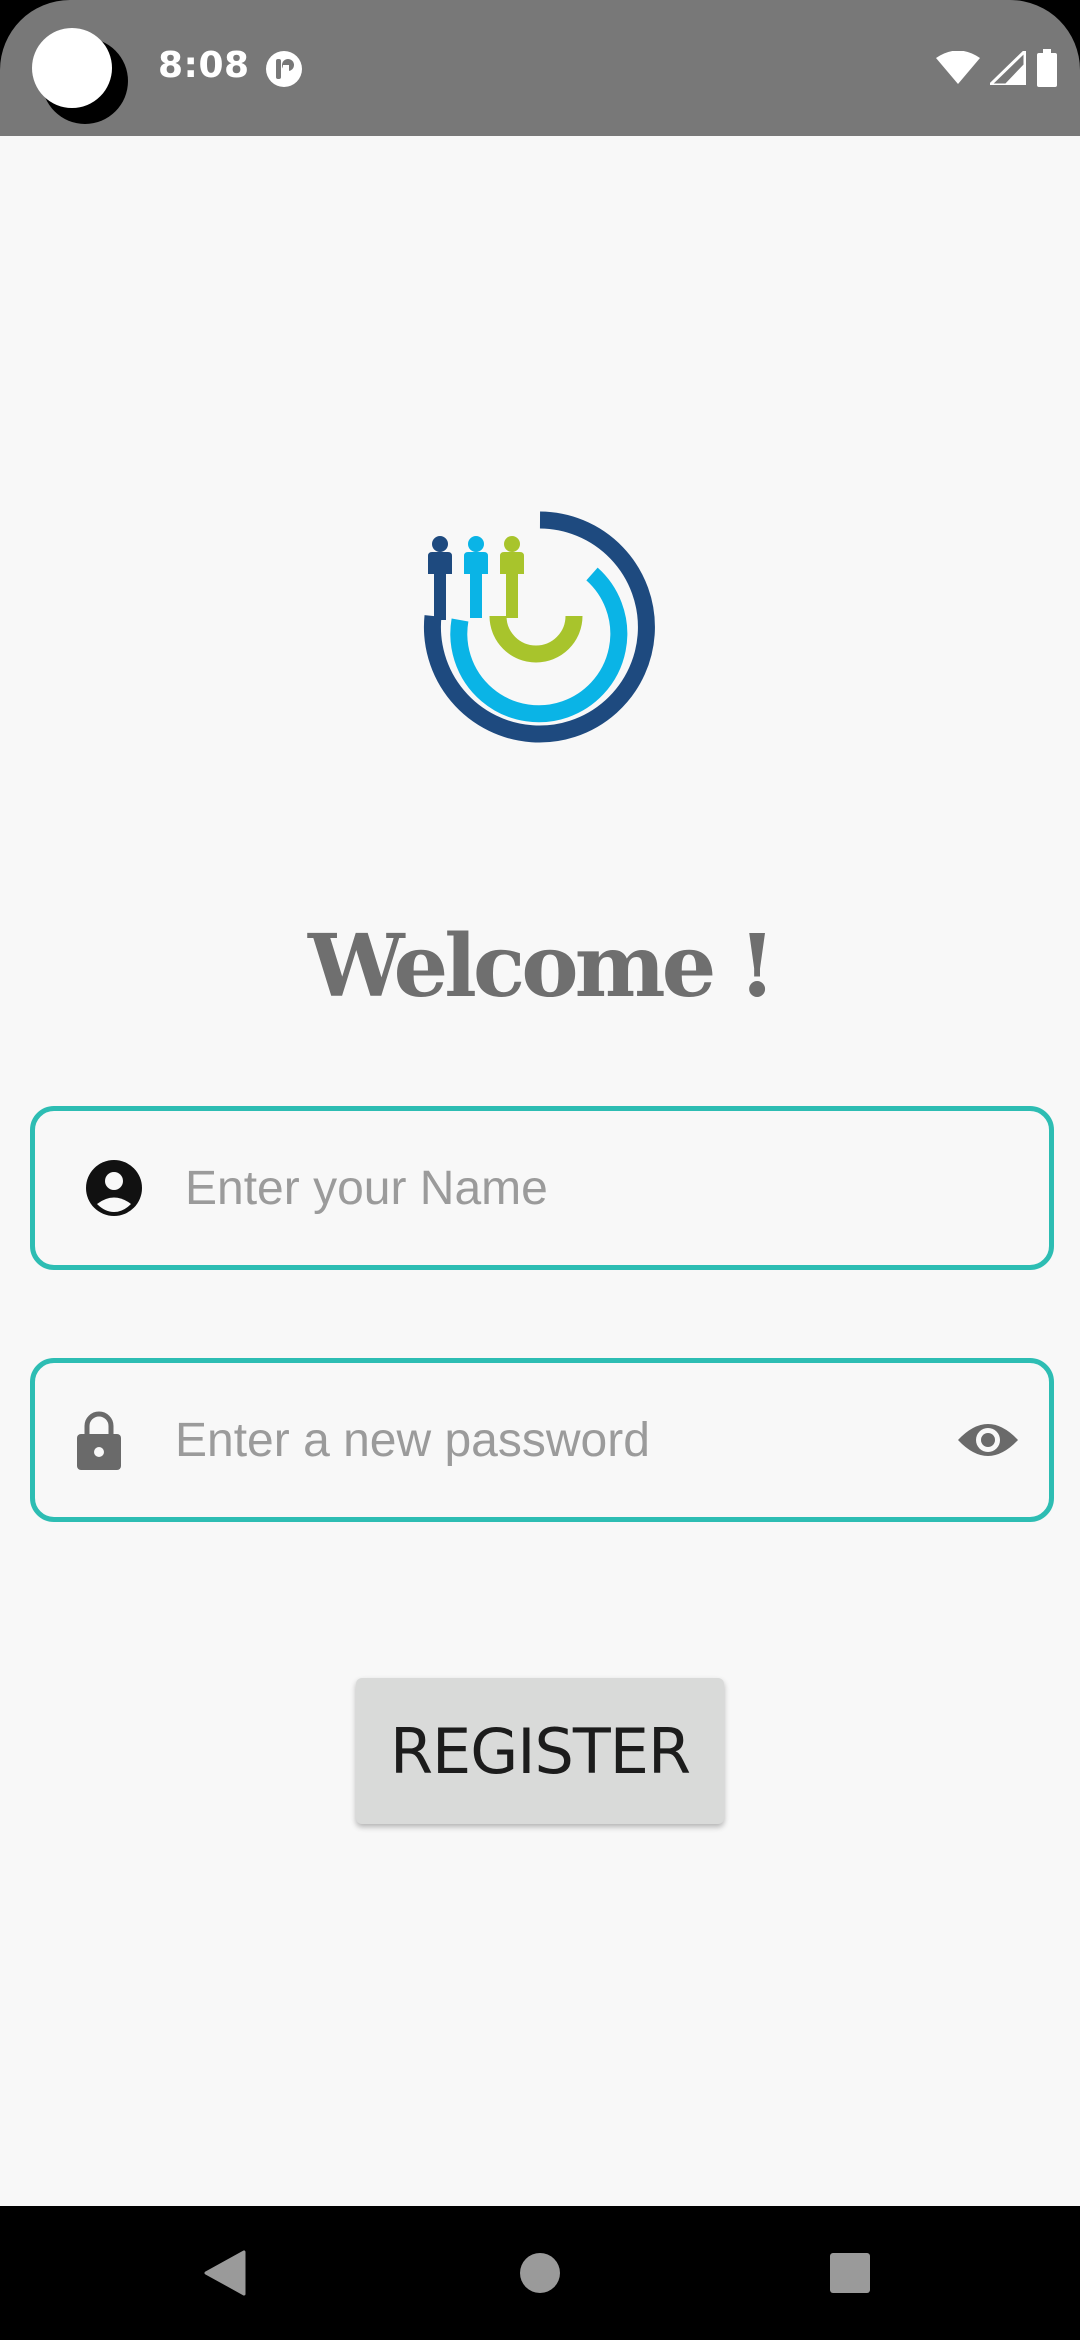 Image resolution: width=1080 pixels, height=2340 pixels. Describe the element at coordinates (958, 67) in the screenshot. I see `wifi-icon` at that location.